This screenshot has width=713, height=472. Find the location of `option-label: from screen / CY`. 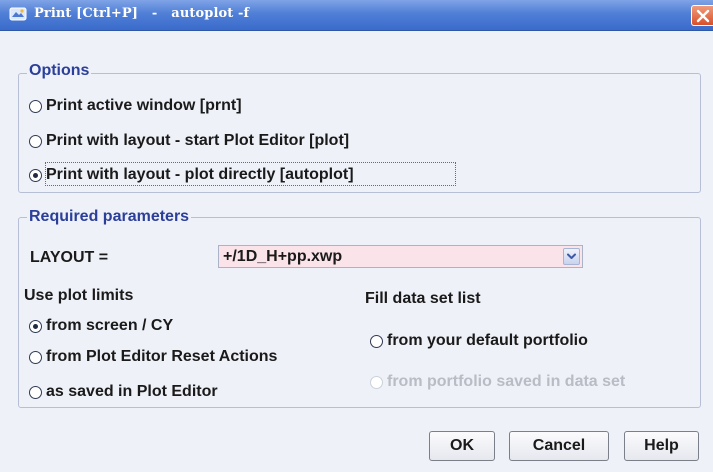

option-label: from screen / CY is located at coordinates (110, 325).